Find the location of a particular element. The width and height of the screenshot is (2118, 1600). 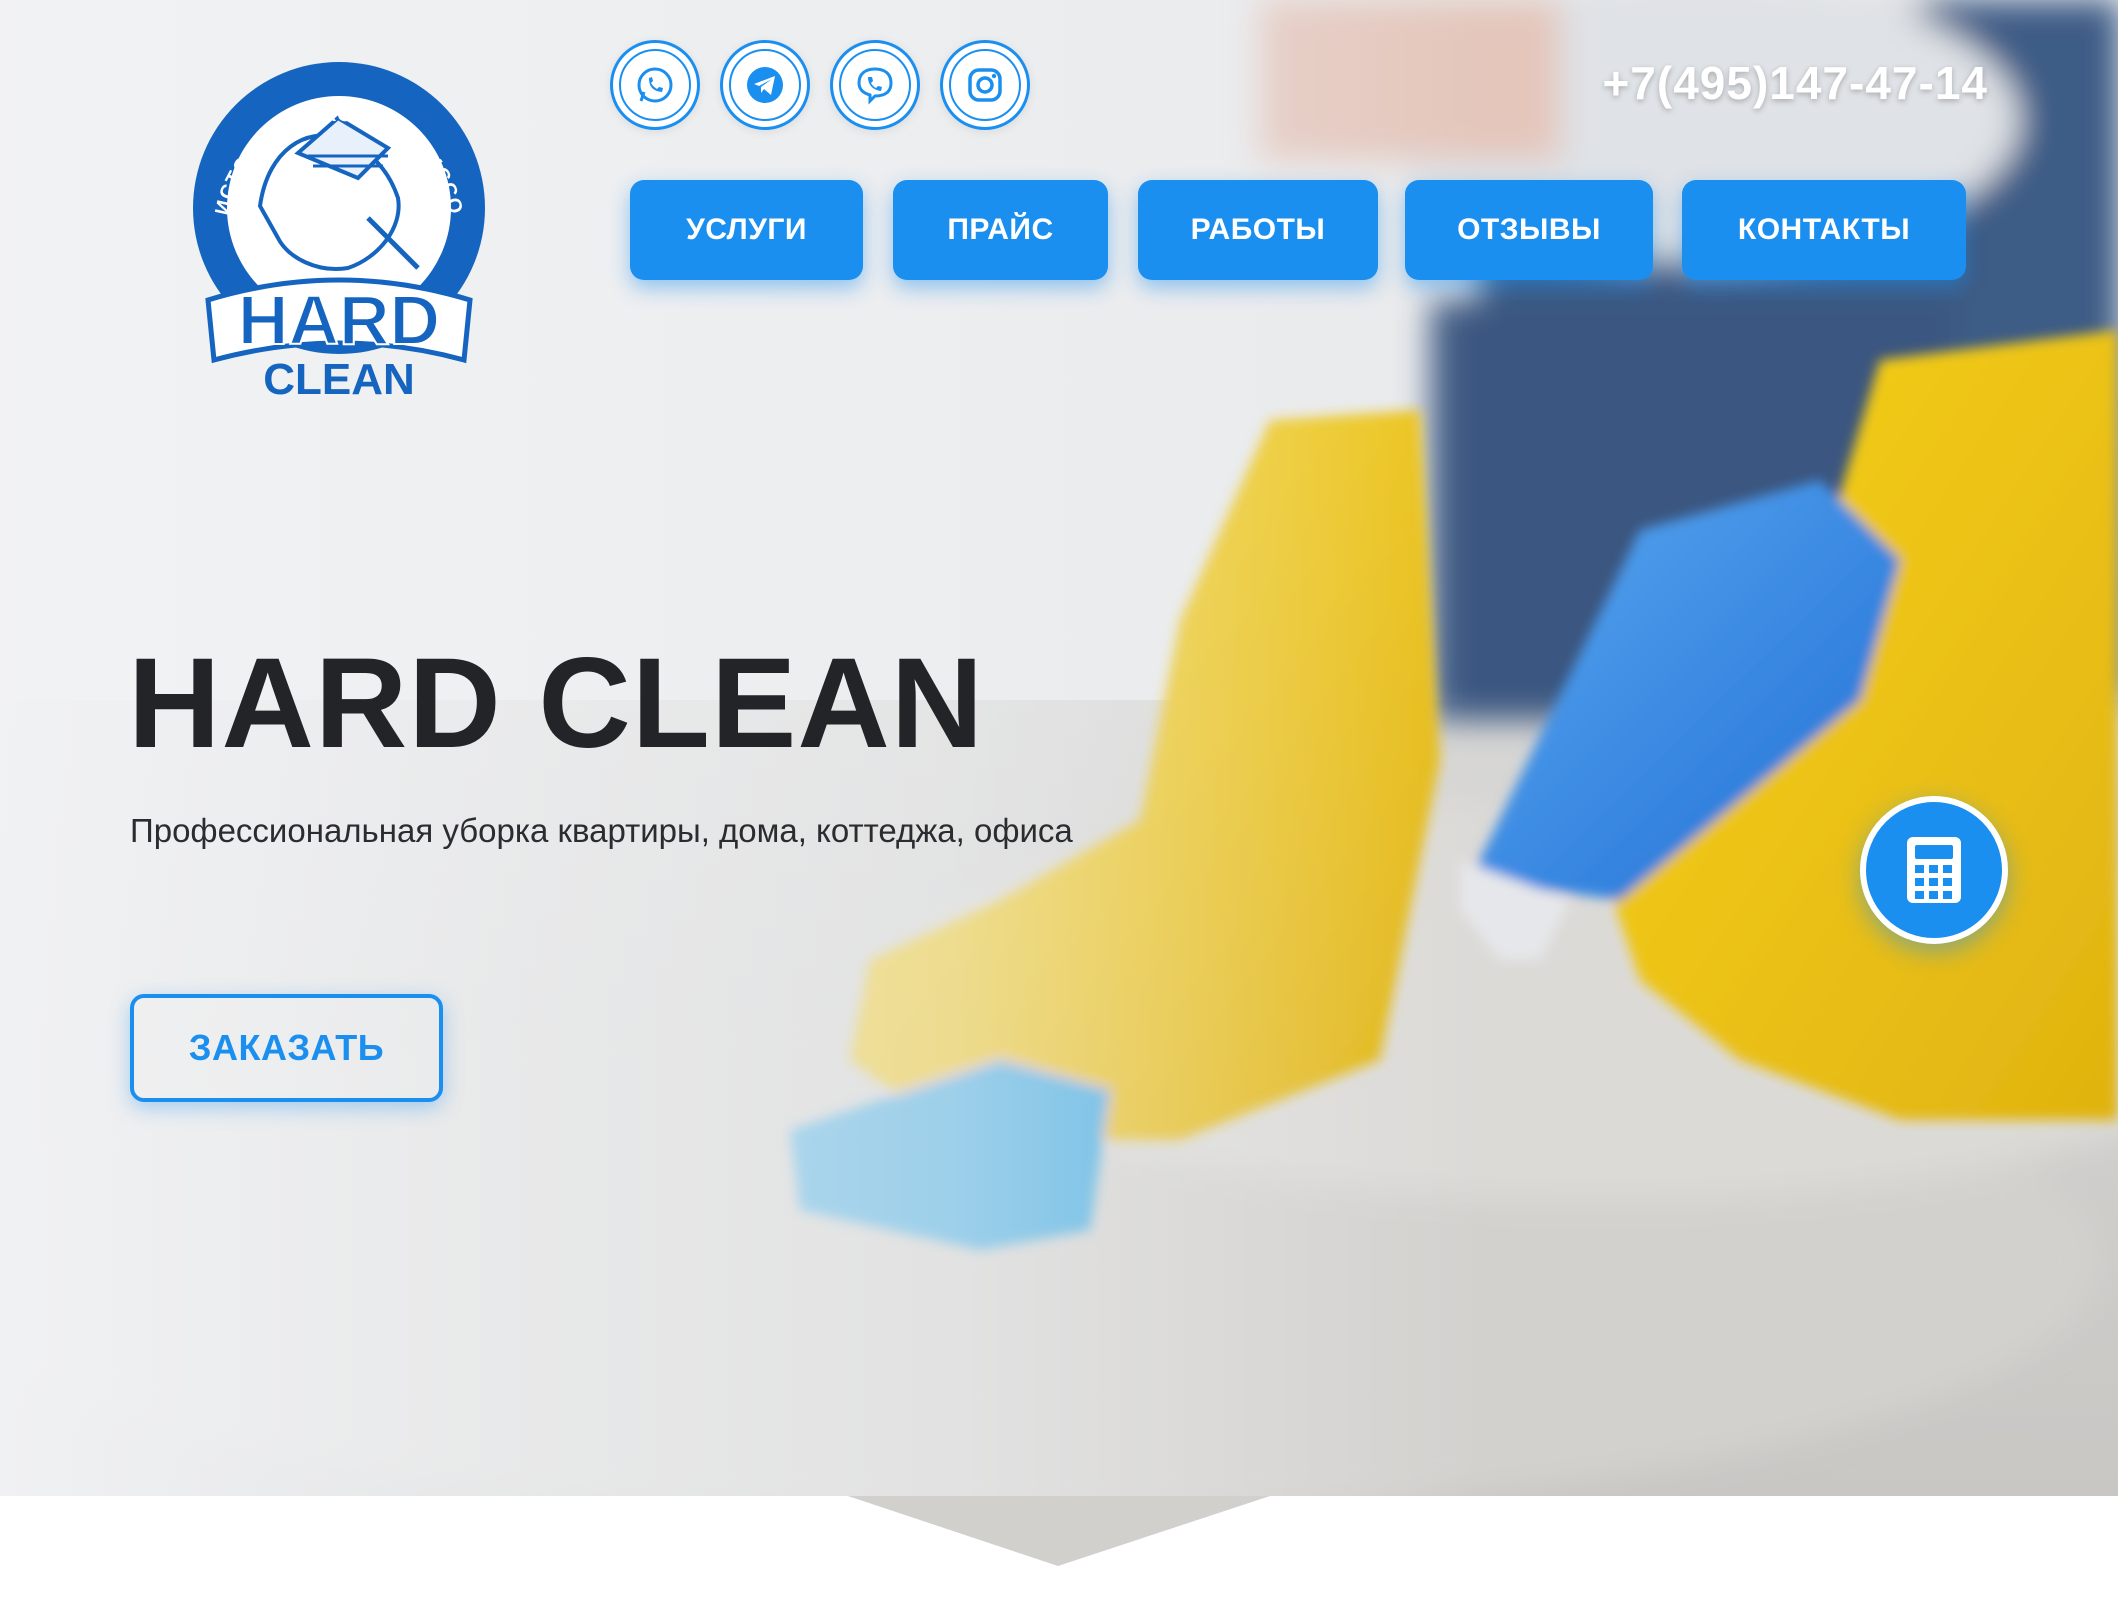

social-links is located at coordinates (820, 85).